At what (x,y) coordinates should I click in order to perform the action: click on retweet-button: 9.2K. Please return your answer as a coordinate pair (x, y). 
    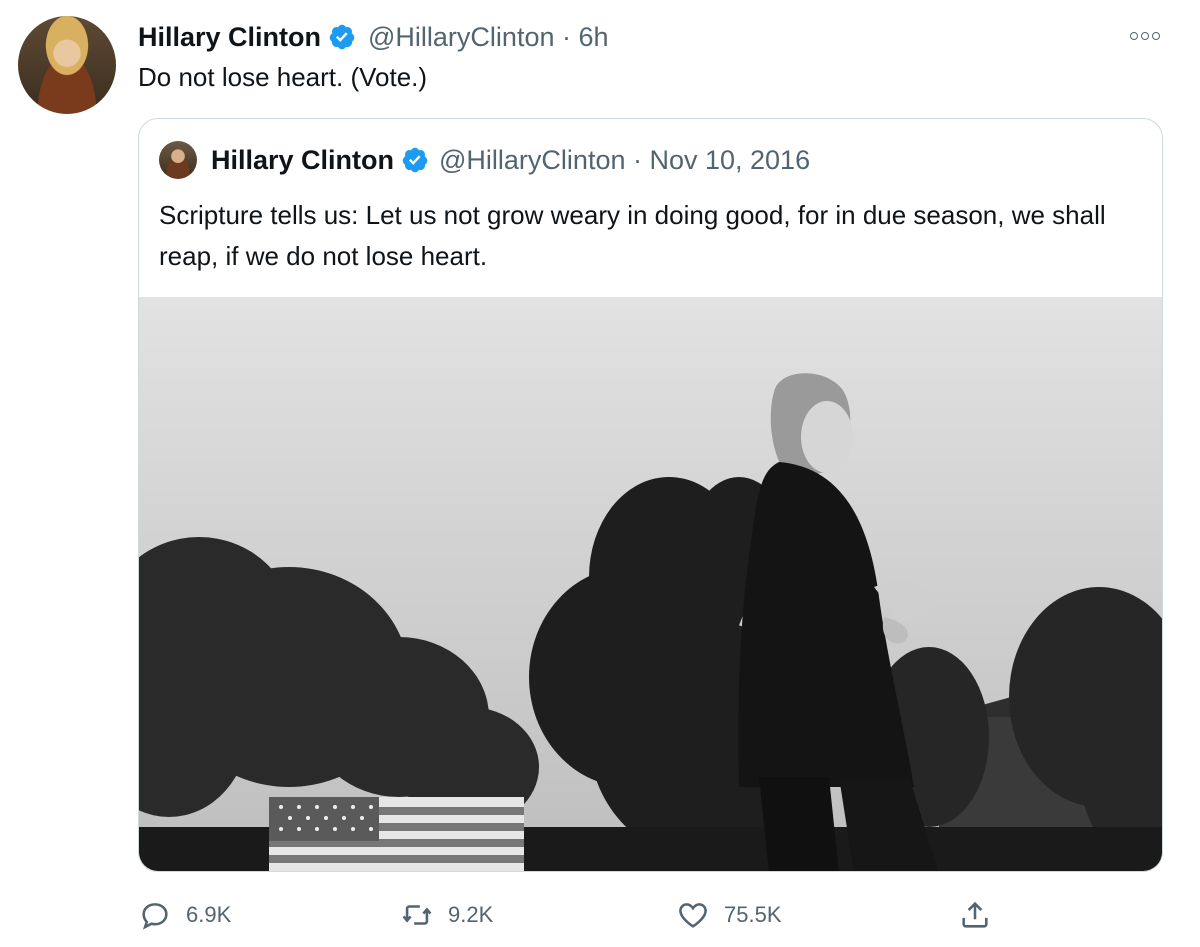
    Looking at the image, I should click on (446, 915).